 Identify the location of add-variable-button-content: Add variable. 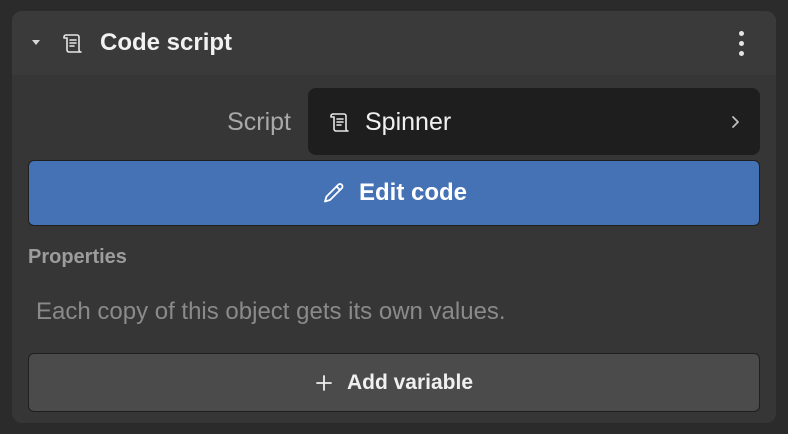
(394, 382).